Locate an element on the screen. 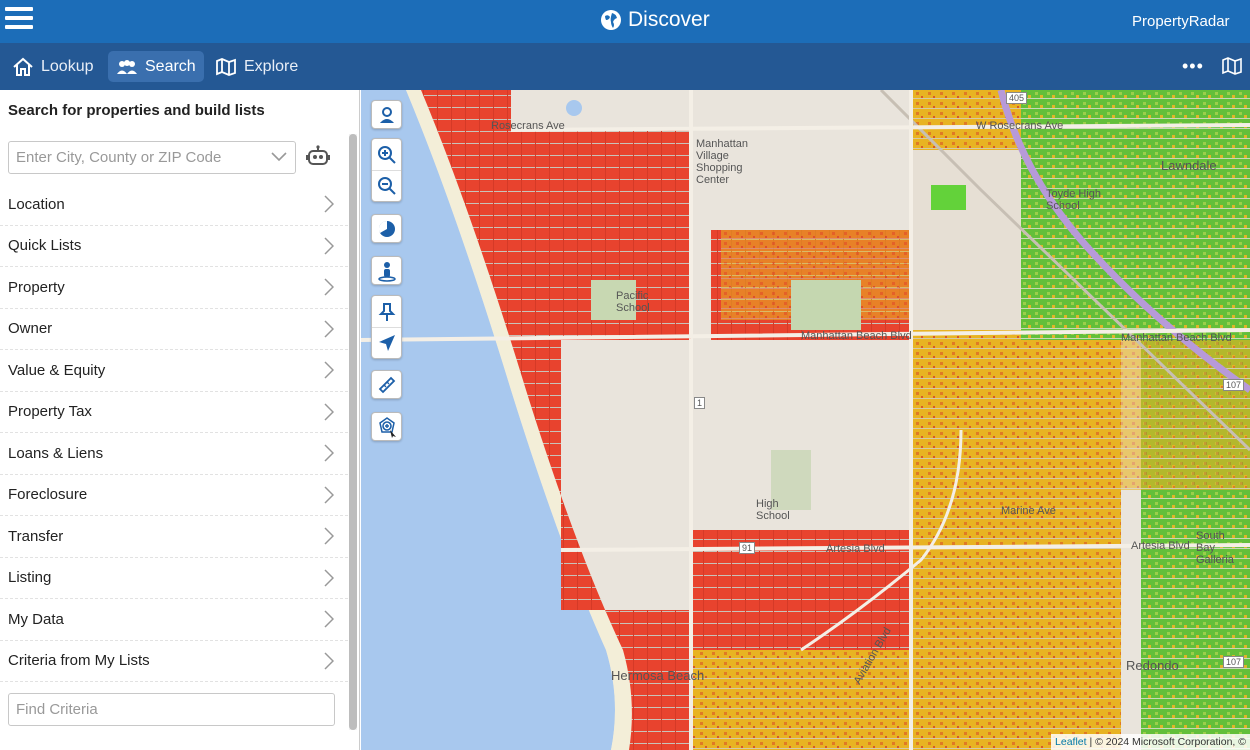  area-zoom-icon is located at coordinates (387, 427).